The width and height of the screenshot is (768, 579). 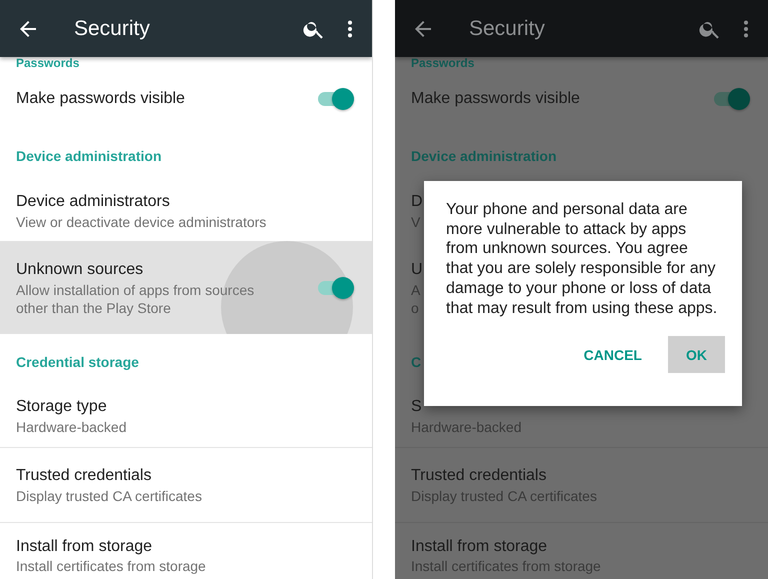 I want to click on cancel-button: CANCEL, so click(x=613, y=355).